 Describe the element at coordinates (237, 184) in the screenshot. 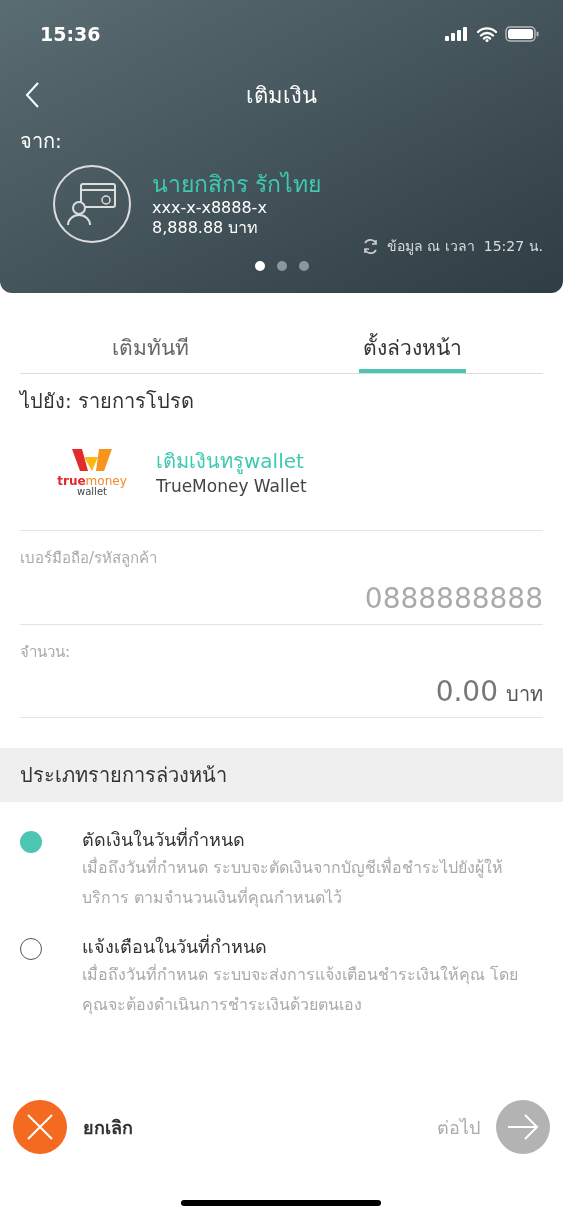

I see `account-name: นายกสิกร รักไทย` at that location.